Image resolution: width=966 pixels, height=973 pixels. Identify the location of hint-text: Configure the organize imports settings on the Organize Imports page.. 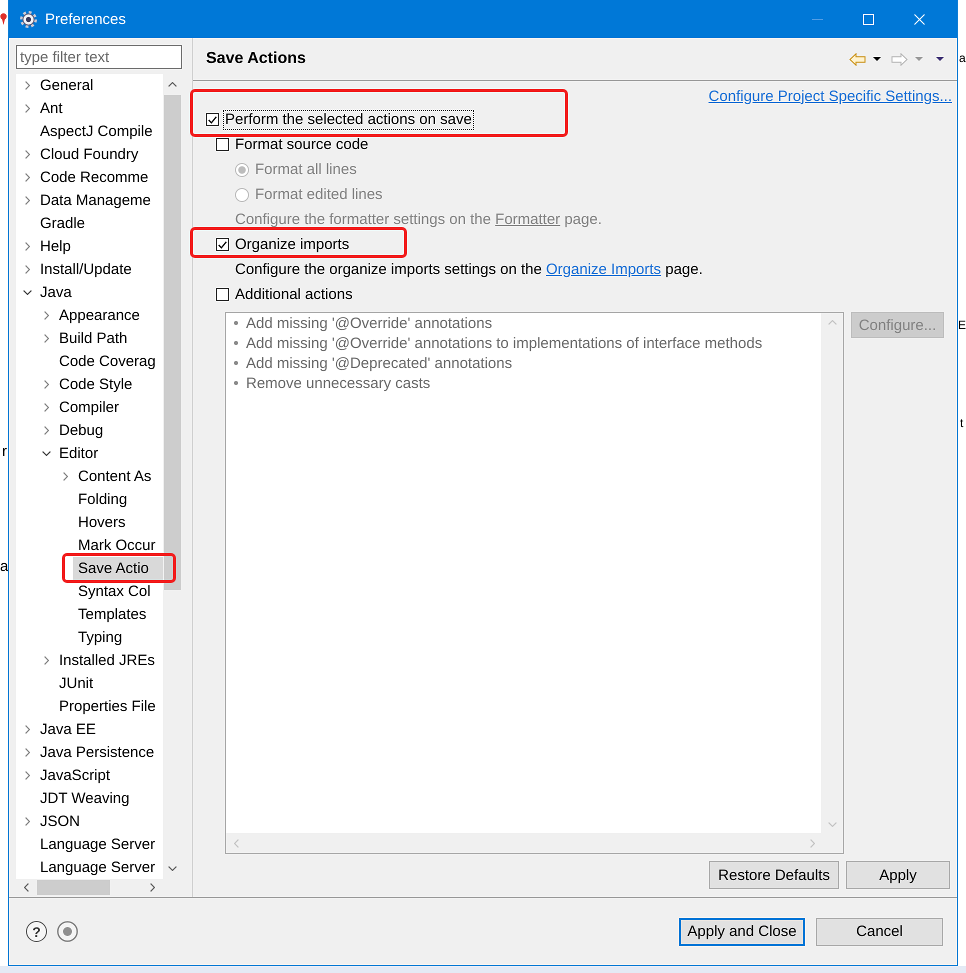
(469, 270).